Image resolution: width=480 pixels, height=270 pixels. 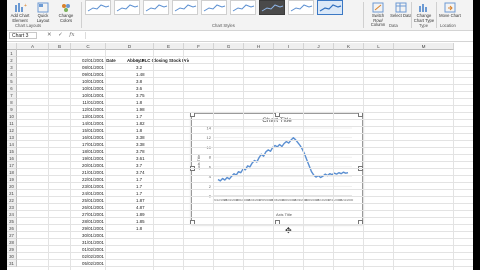 What do you see at coordinates (12, 179) in the screenshot?
I see `row-header-19: 19` at bounding box center [12, 179].